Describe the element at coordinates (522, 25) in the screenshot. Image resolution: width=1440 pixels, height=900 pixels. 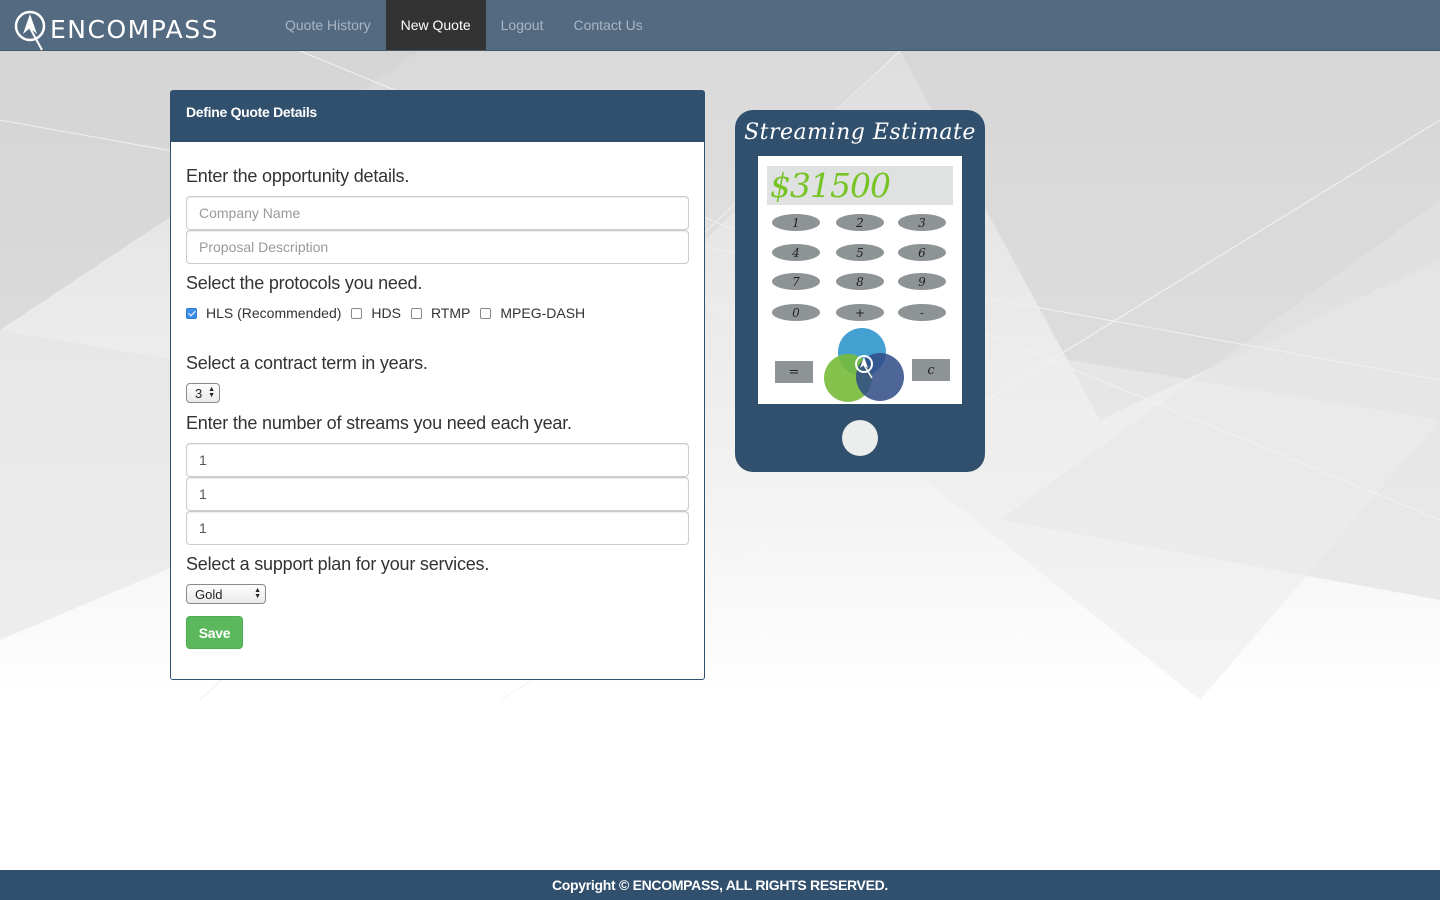
I see `nav-logout: Logout` at that location.